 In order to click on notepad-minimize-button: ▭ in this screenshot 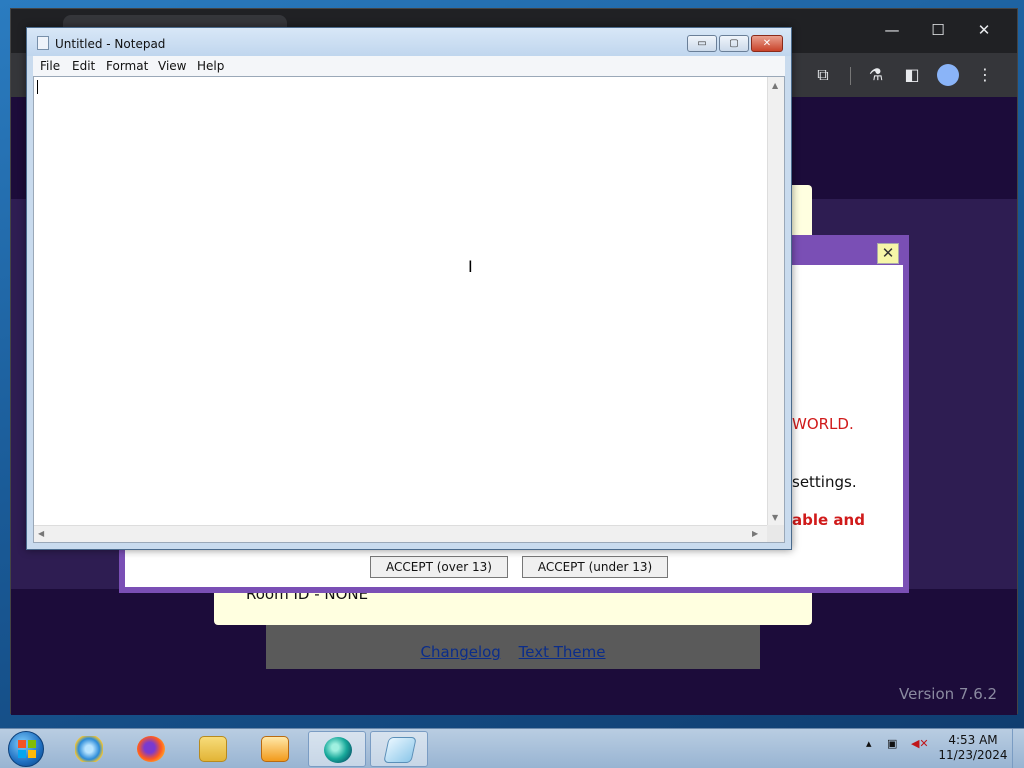, I will do `click(702, 43)`.